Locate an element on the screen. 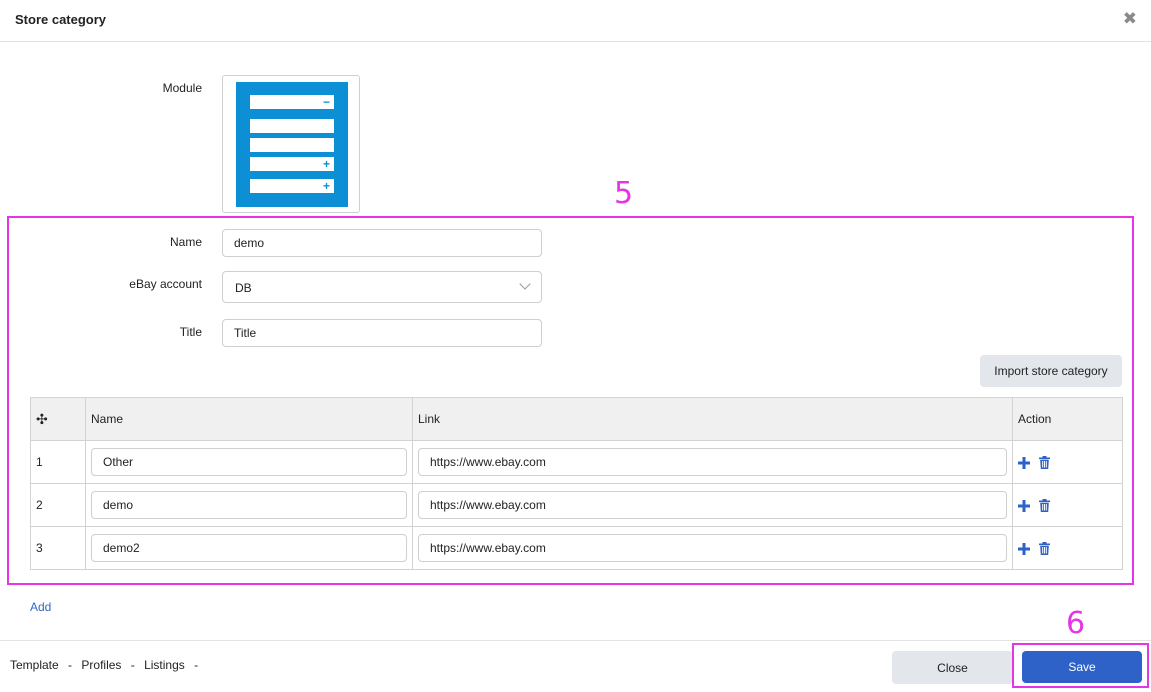 This screenshot has width=1151, height=692. chevron-down-icon is located at coordinates (525, 284).